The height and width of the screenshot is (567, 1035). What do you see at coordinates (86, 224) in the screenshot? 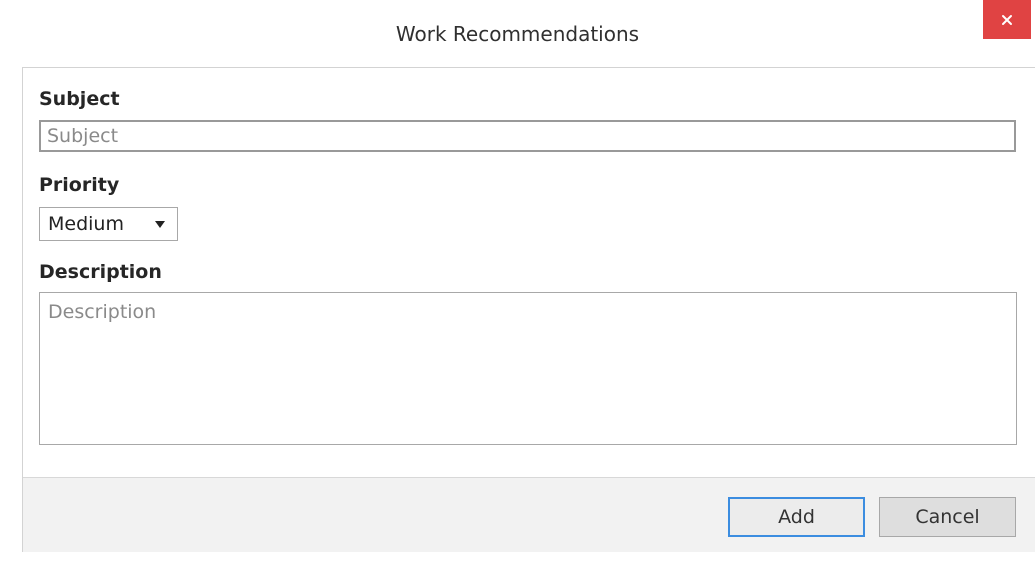
I see `priority-selected-value: Medium` at bounding box center [86, 224].